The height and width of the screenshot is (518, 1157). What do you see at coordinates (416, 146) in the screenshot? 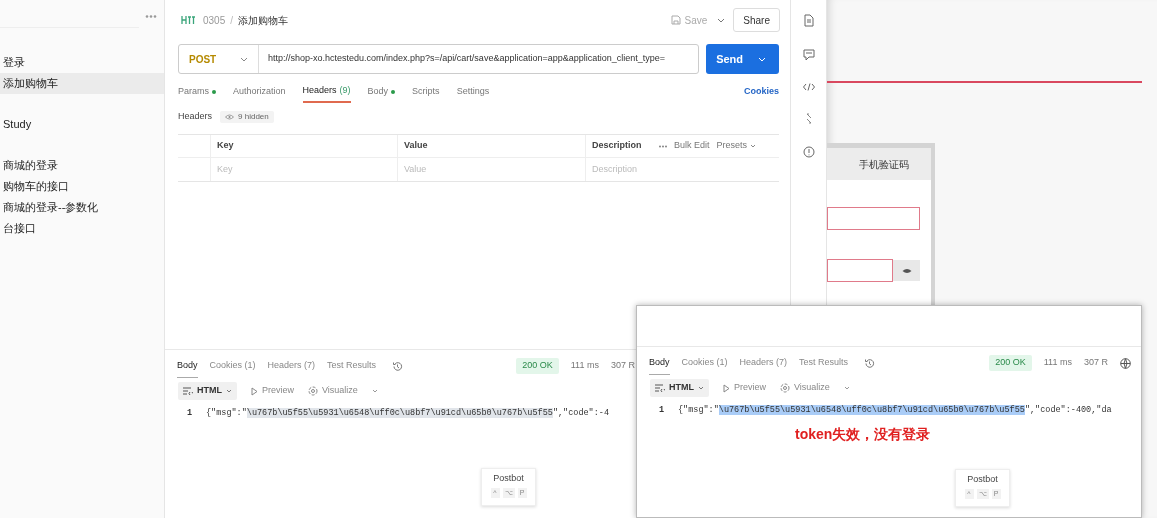
I see `column-header: Value` at bounding box center [416, 146].